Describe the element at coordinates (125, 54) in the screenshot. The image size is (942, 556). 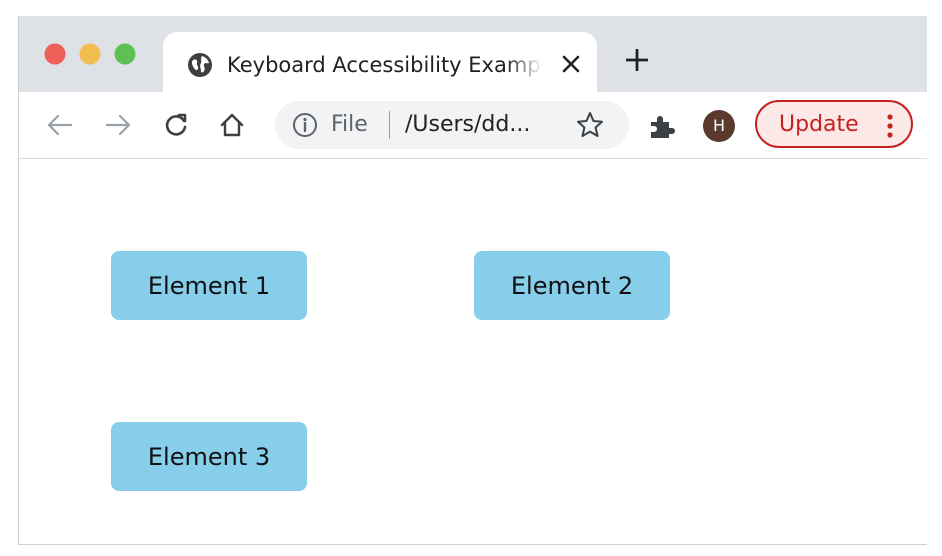
I see `zoom-window-button` at that location.